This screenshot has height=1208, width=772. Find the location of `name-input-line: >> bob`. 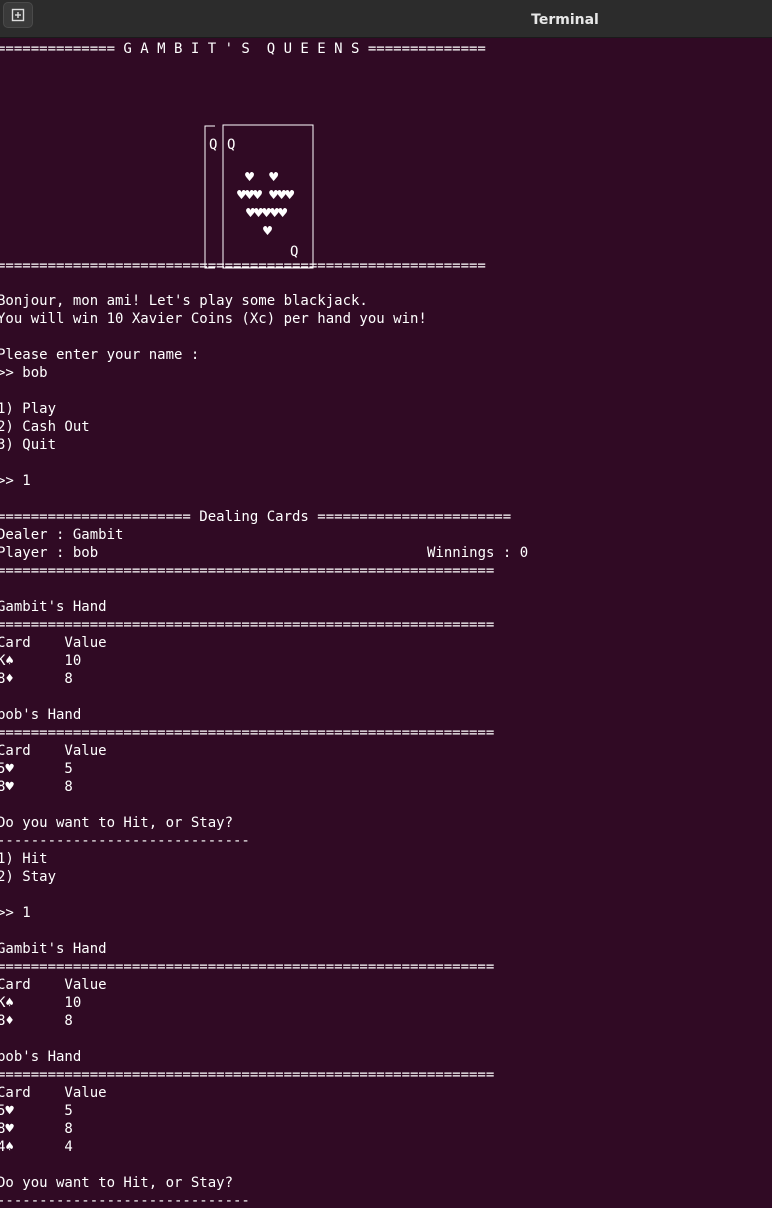

name-input-line: >> bob is located at coordinates (24, 373).